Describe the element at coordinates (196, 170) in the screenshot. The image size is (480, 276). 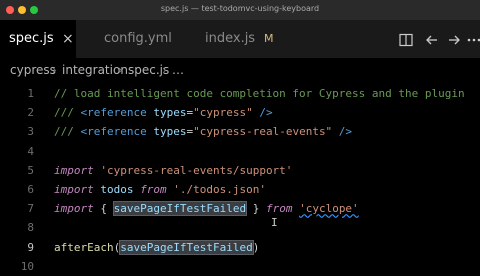
I see `code-token: 'cypress-real-events/support'` at that location.